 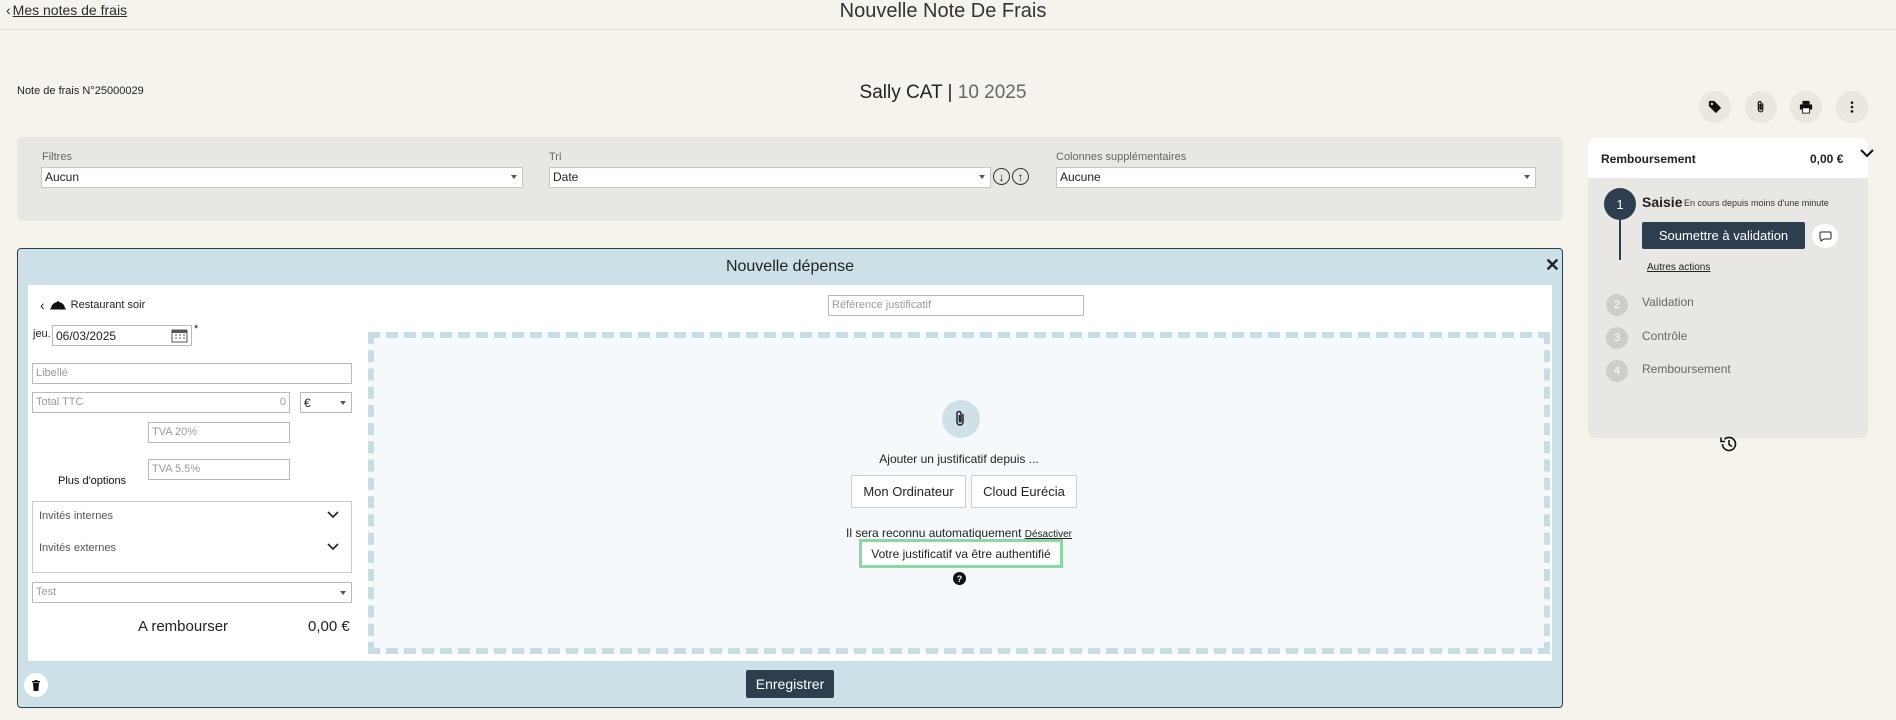 What do you see at coordinates (1617, 371) in the screenshot?
I see `step-4-number: 4` at bounding box center [1617, 371].